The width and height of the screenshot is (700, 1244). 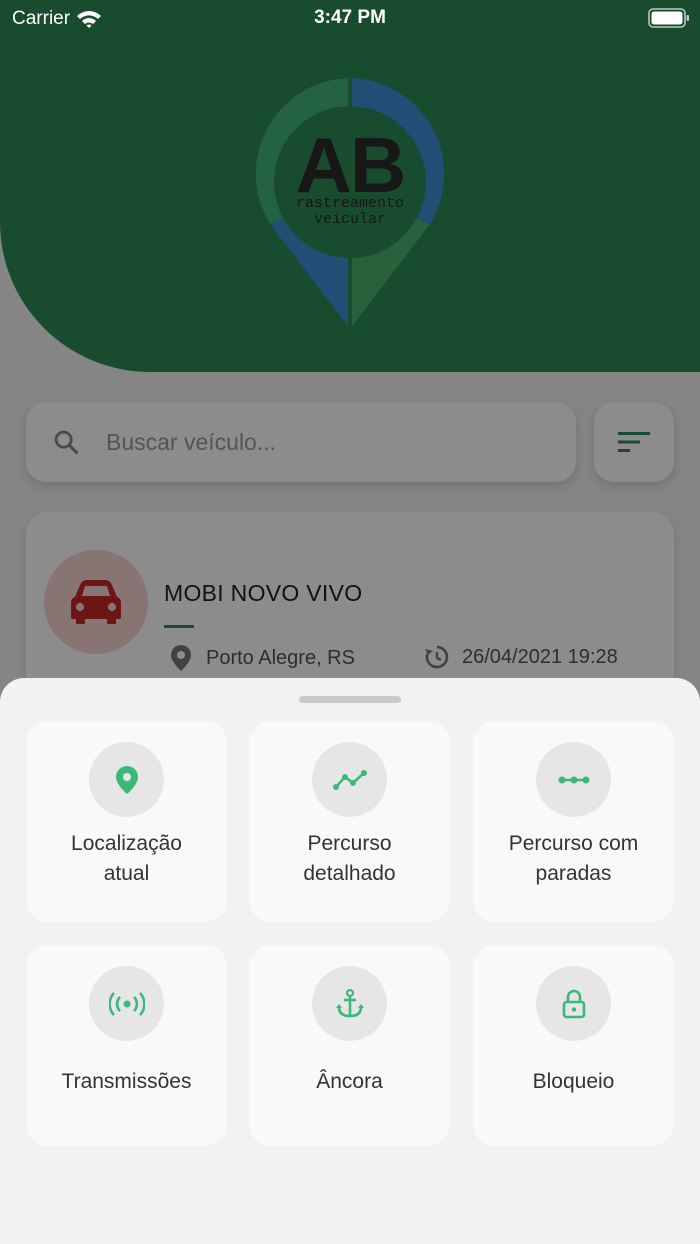 I want to click on stops-icon, so click(x=573, y=779).